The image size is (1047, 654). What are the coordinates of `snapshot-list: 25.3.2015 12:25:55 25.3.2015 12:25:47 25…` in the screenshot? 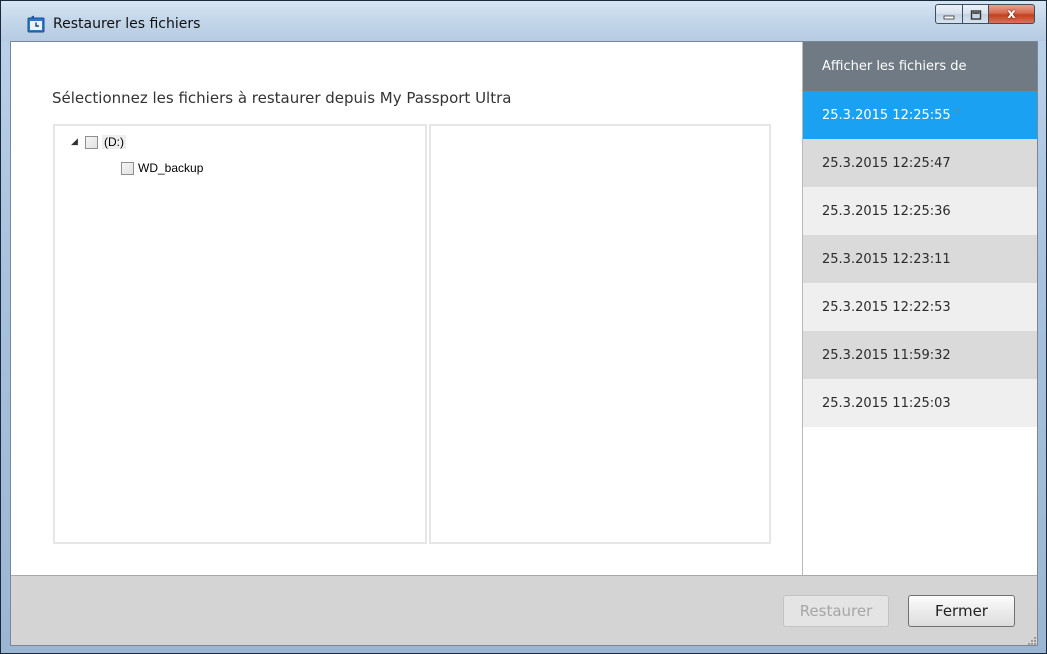 It's located at (920, 259).